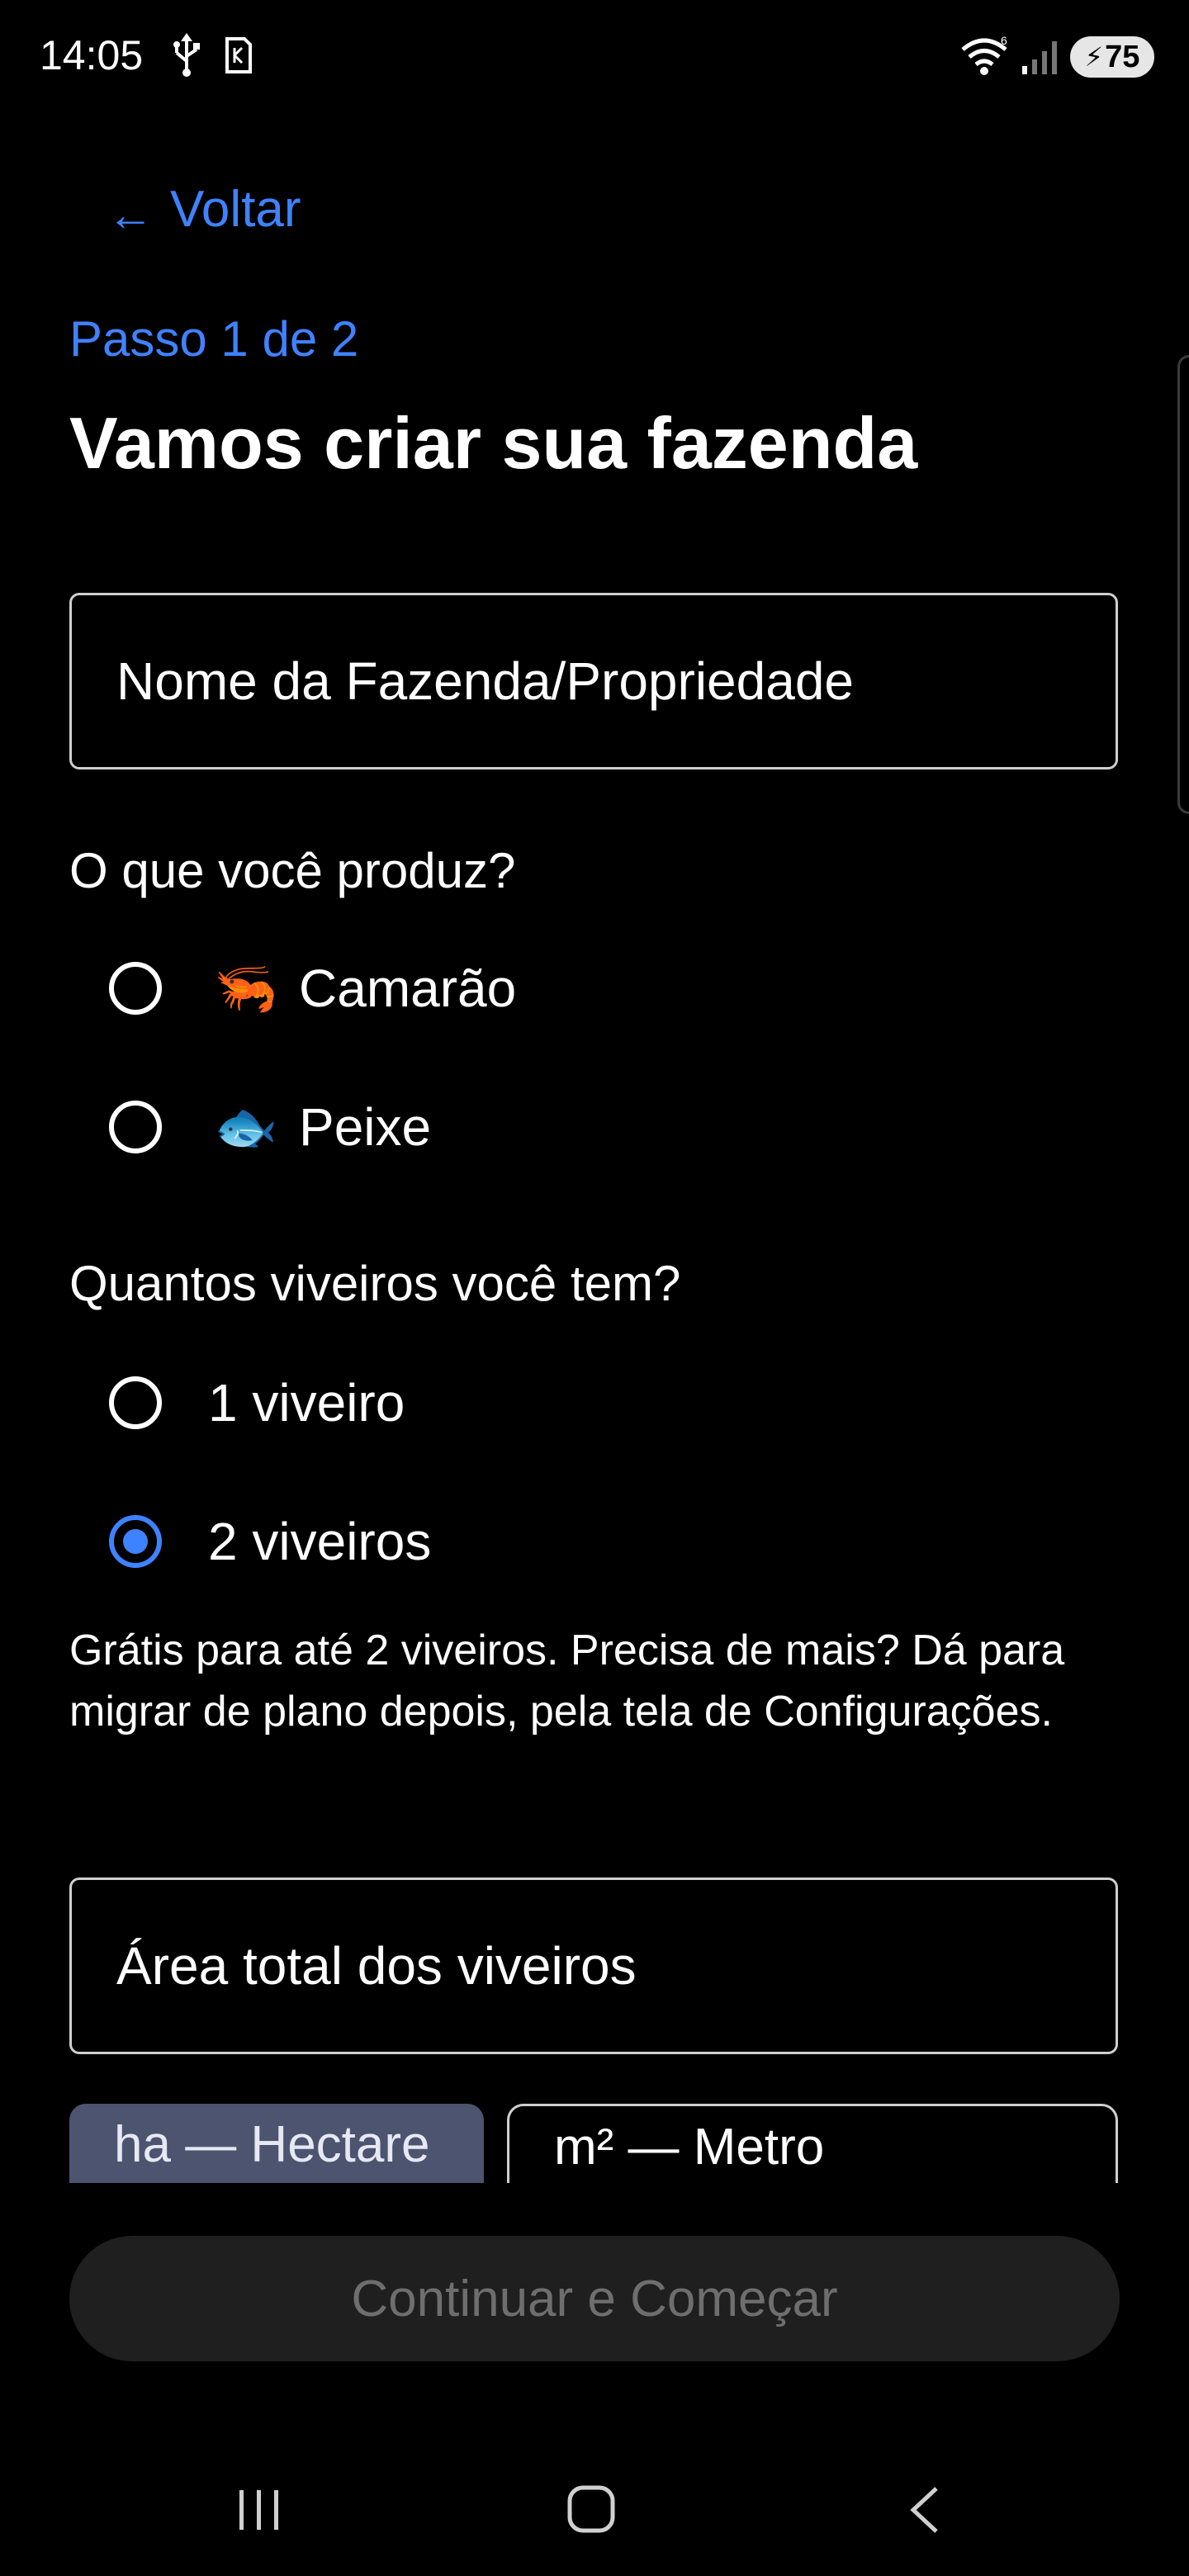  I want to click on radio-option-1-pond: 1 viveiro, so click(257, 1403).